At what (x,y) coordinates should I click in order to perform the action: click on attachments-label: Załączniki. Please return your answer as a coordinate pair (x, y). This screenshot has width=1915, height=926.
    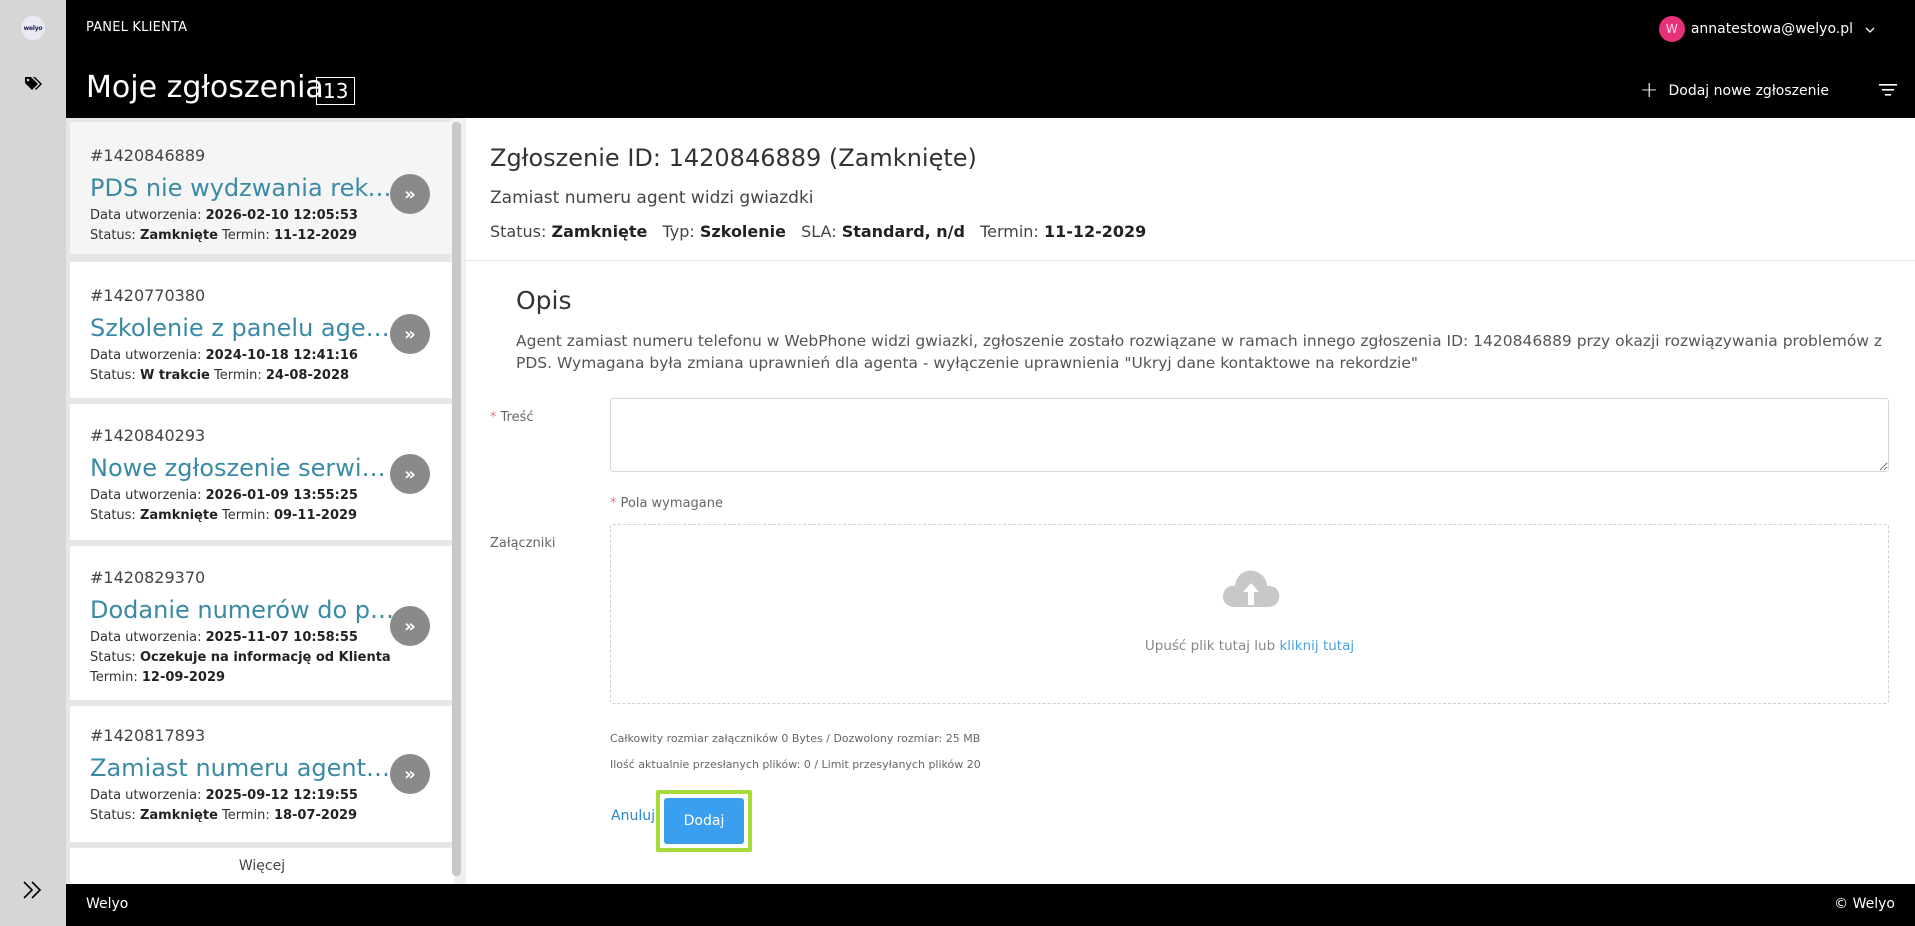
    Looking at the image, I should click on (523, 543).